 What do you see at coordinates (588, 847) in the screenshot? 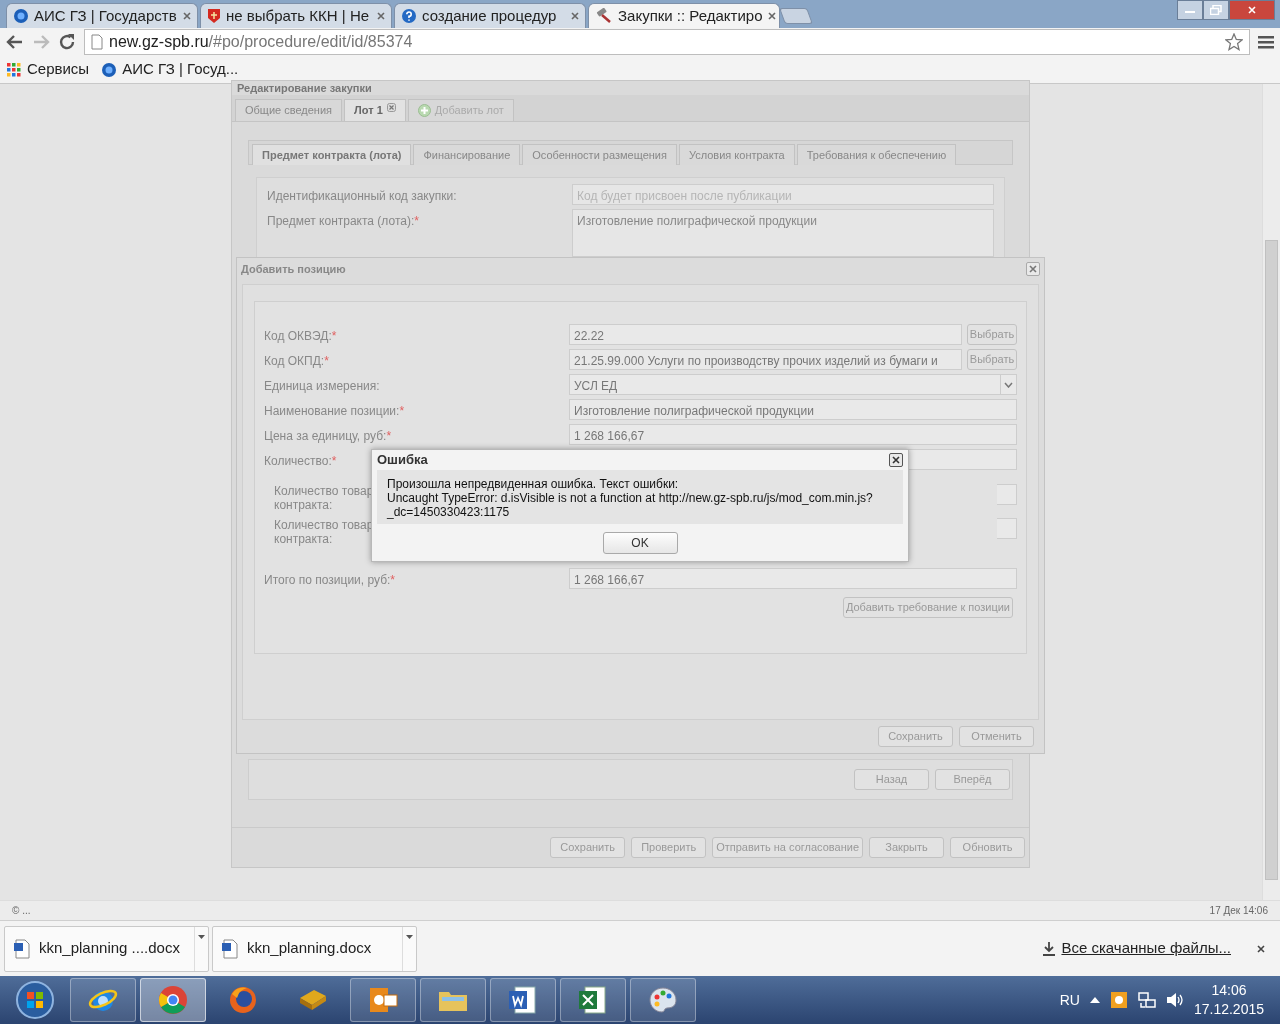
I see `footer-button: Сохранить` at bounding box center [588, 847].